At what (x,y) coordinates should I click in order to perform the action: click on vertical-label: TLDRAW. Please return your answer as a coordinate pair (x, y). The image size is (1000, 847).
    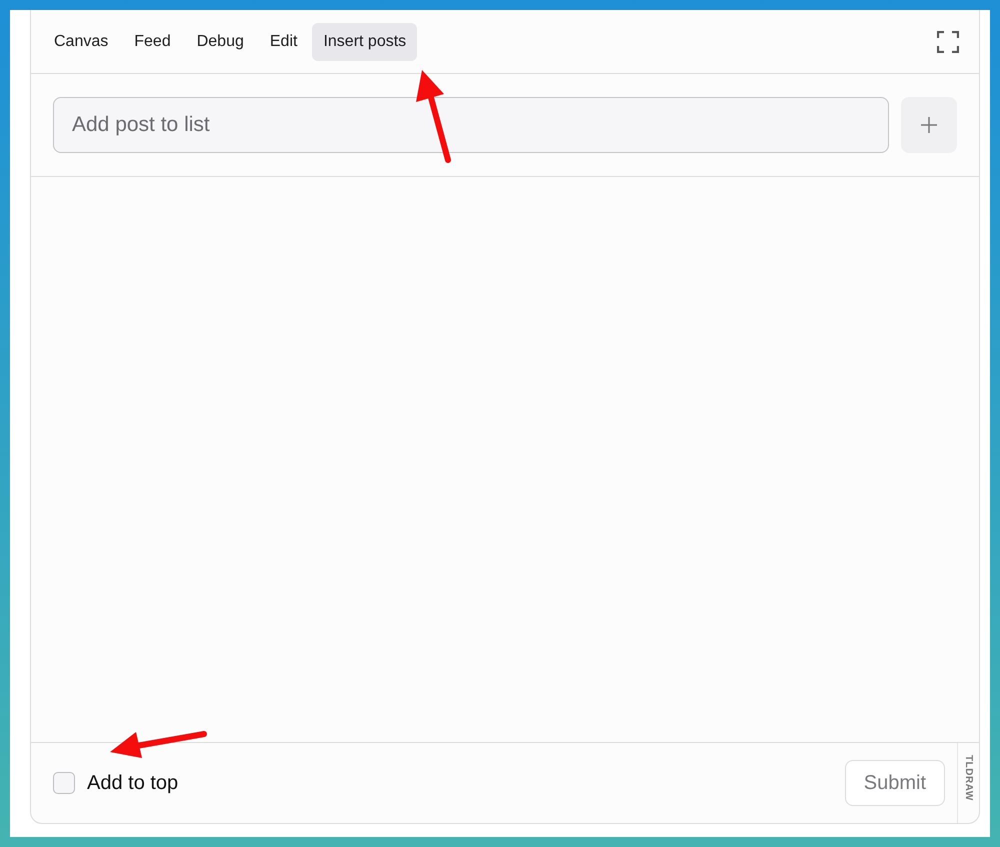
    Looking at the image, I should click on (968, 778).